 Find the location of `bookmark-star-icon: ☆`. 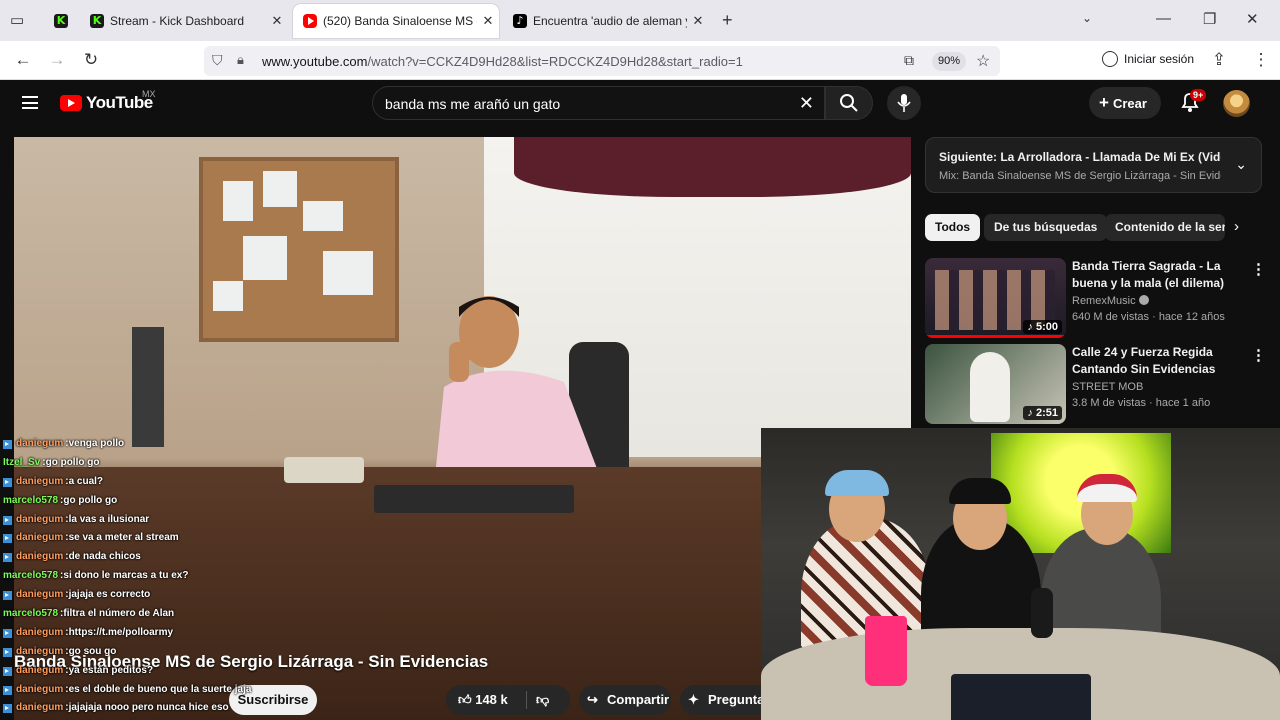

bookmark-star-icon: ☆ is located at coordinates (983, 61).